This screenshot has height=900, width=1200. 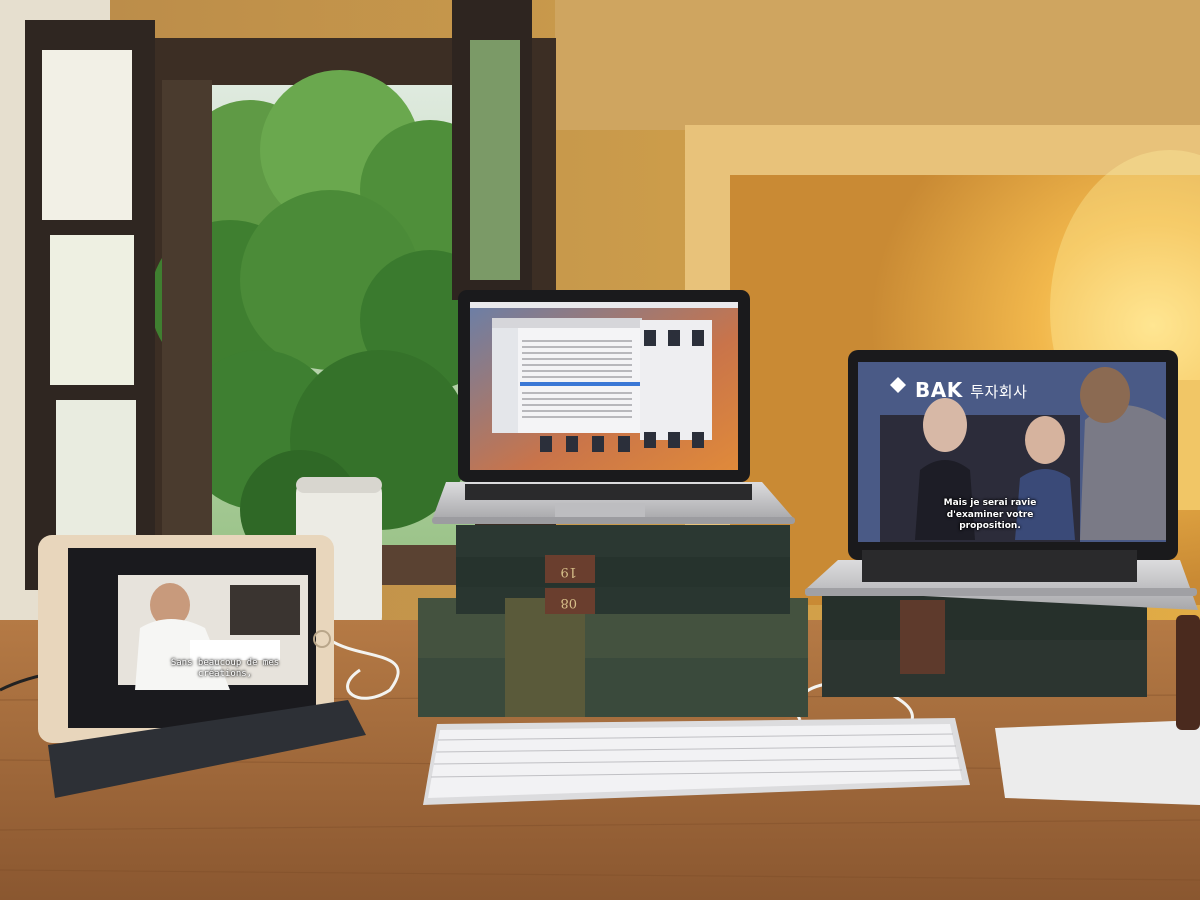 I want to click on window-left-glass-low, so click(x=96, y=475).